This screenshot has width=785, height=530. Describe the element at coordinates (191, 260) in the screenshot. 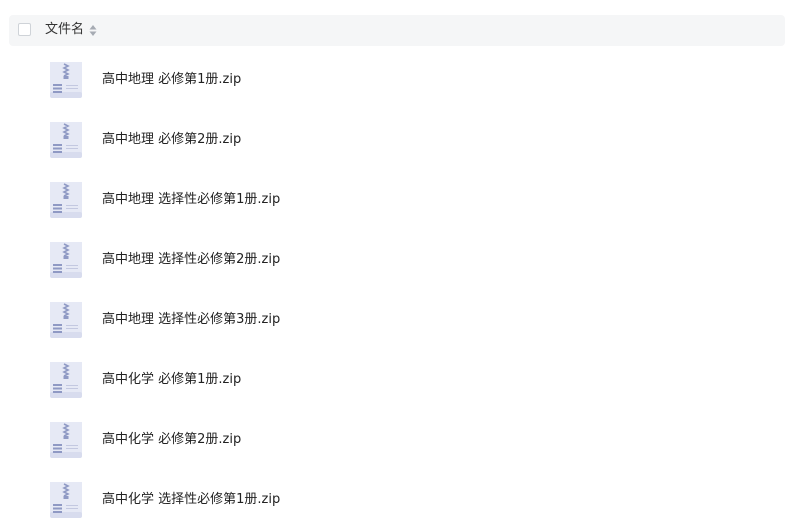

I see `file-name: 高中地理 选择性必修第2册.zip` at that location.